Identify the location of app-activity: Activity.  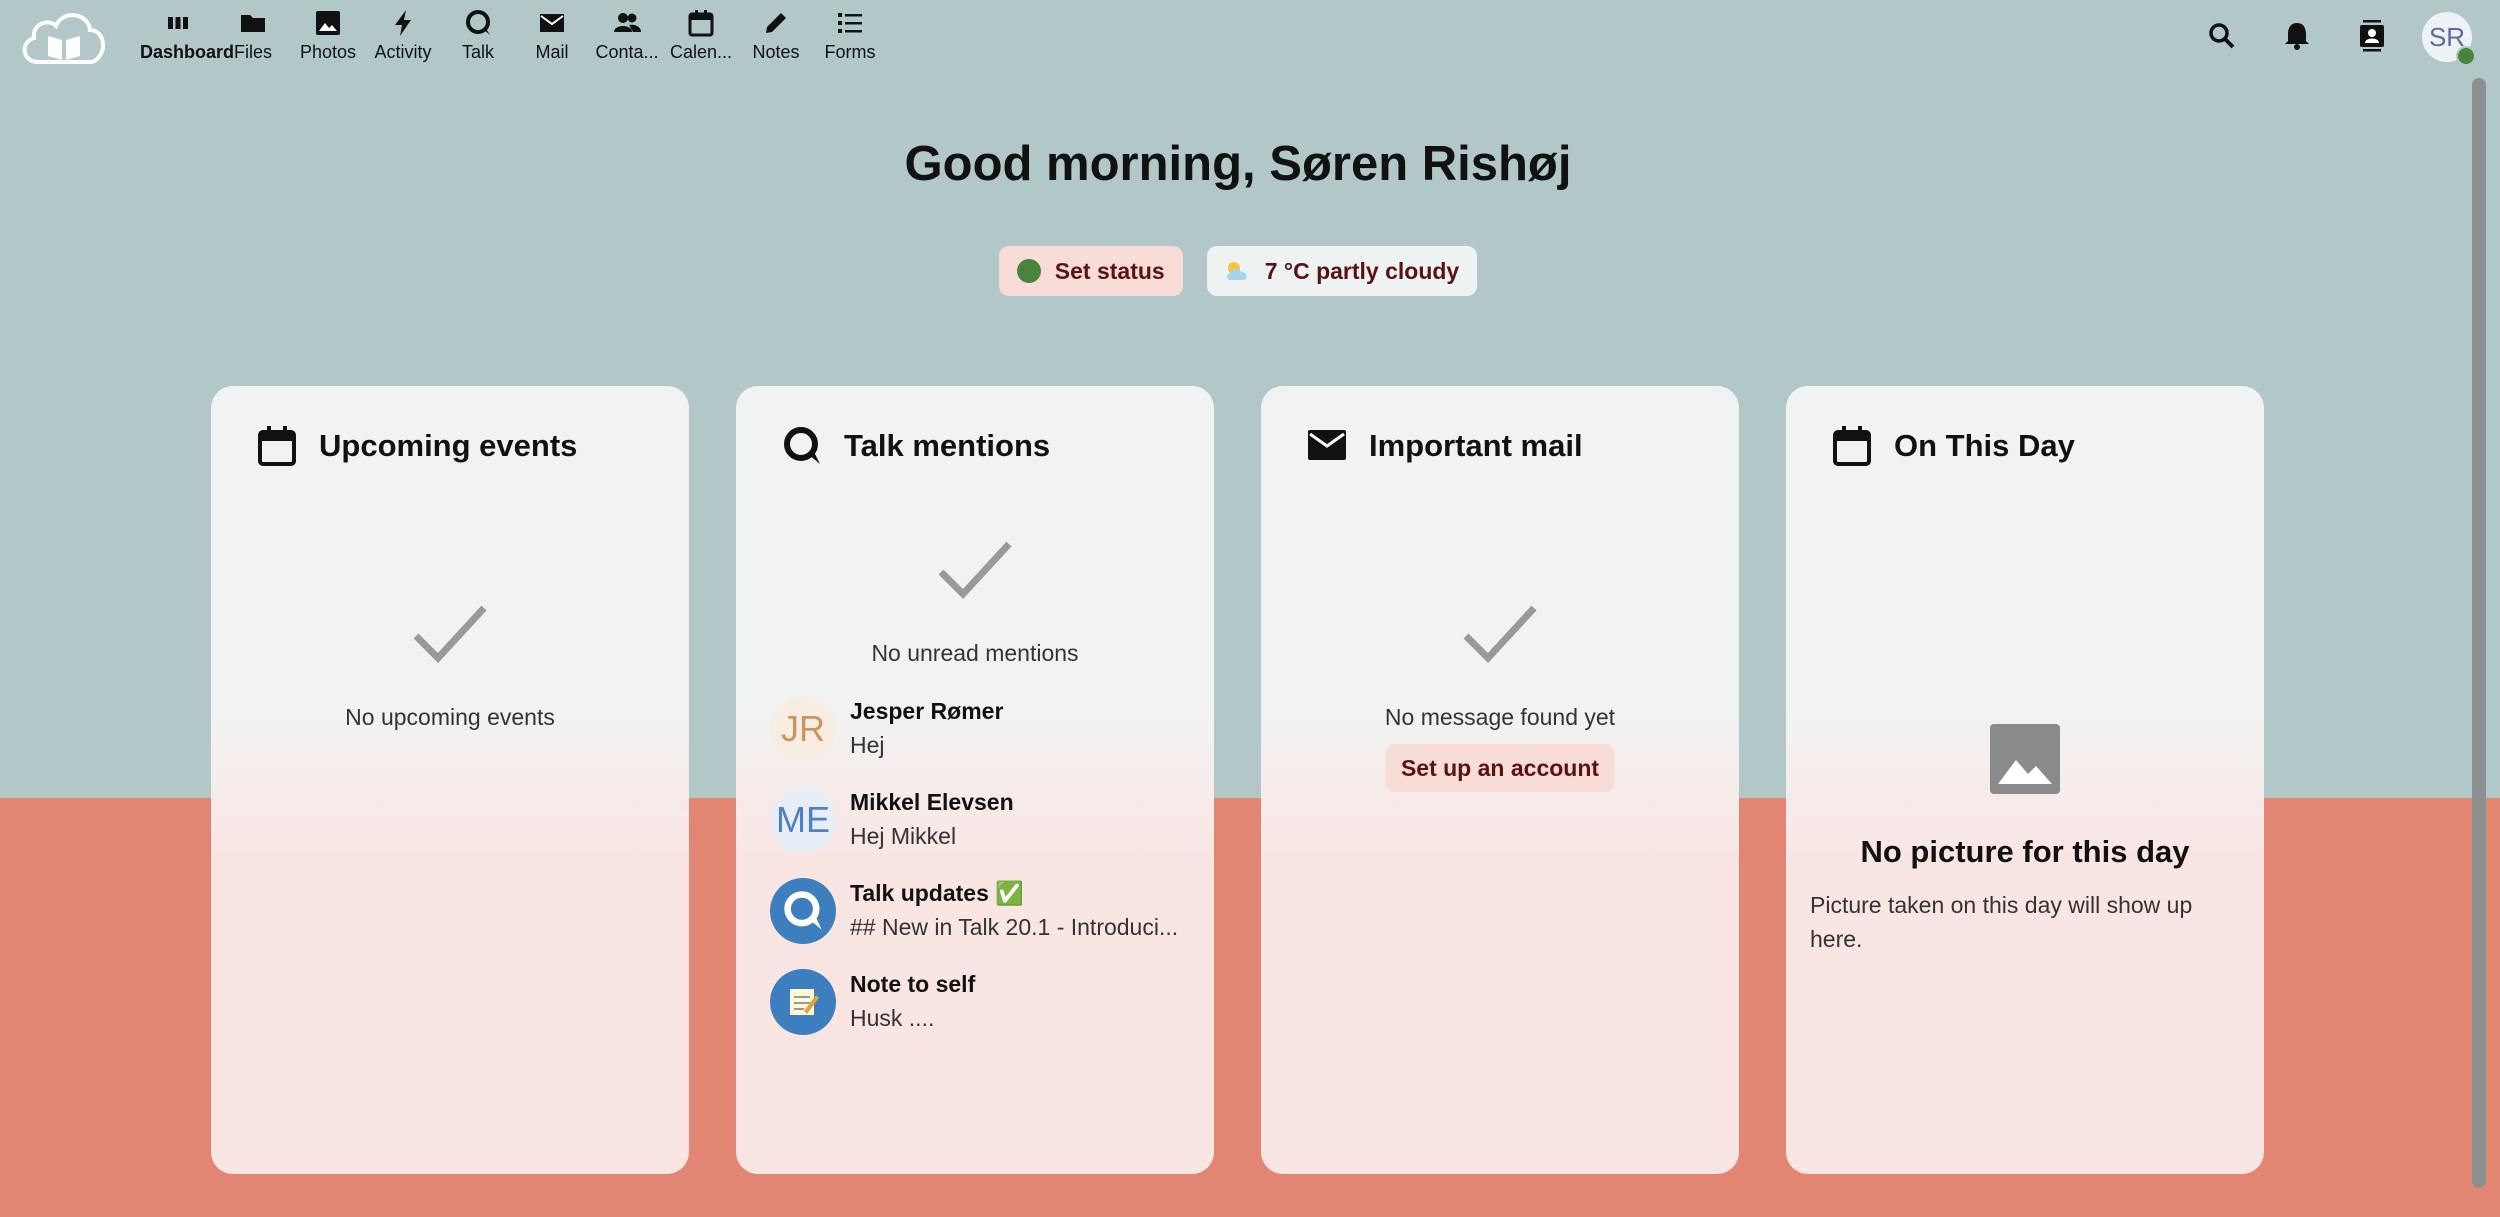
(403, 36).